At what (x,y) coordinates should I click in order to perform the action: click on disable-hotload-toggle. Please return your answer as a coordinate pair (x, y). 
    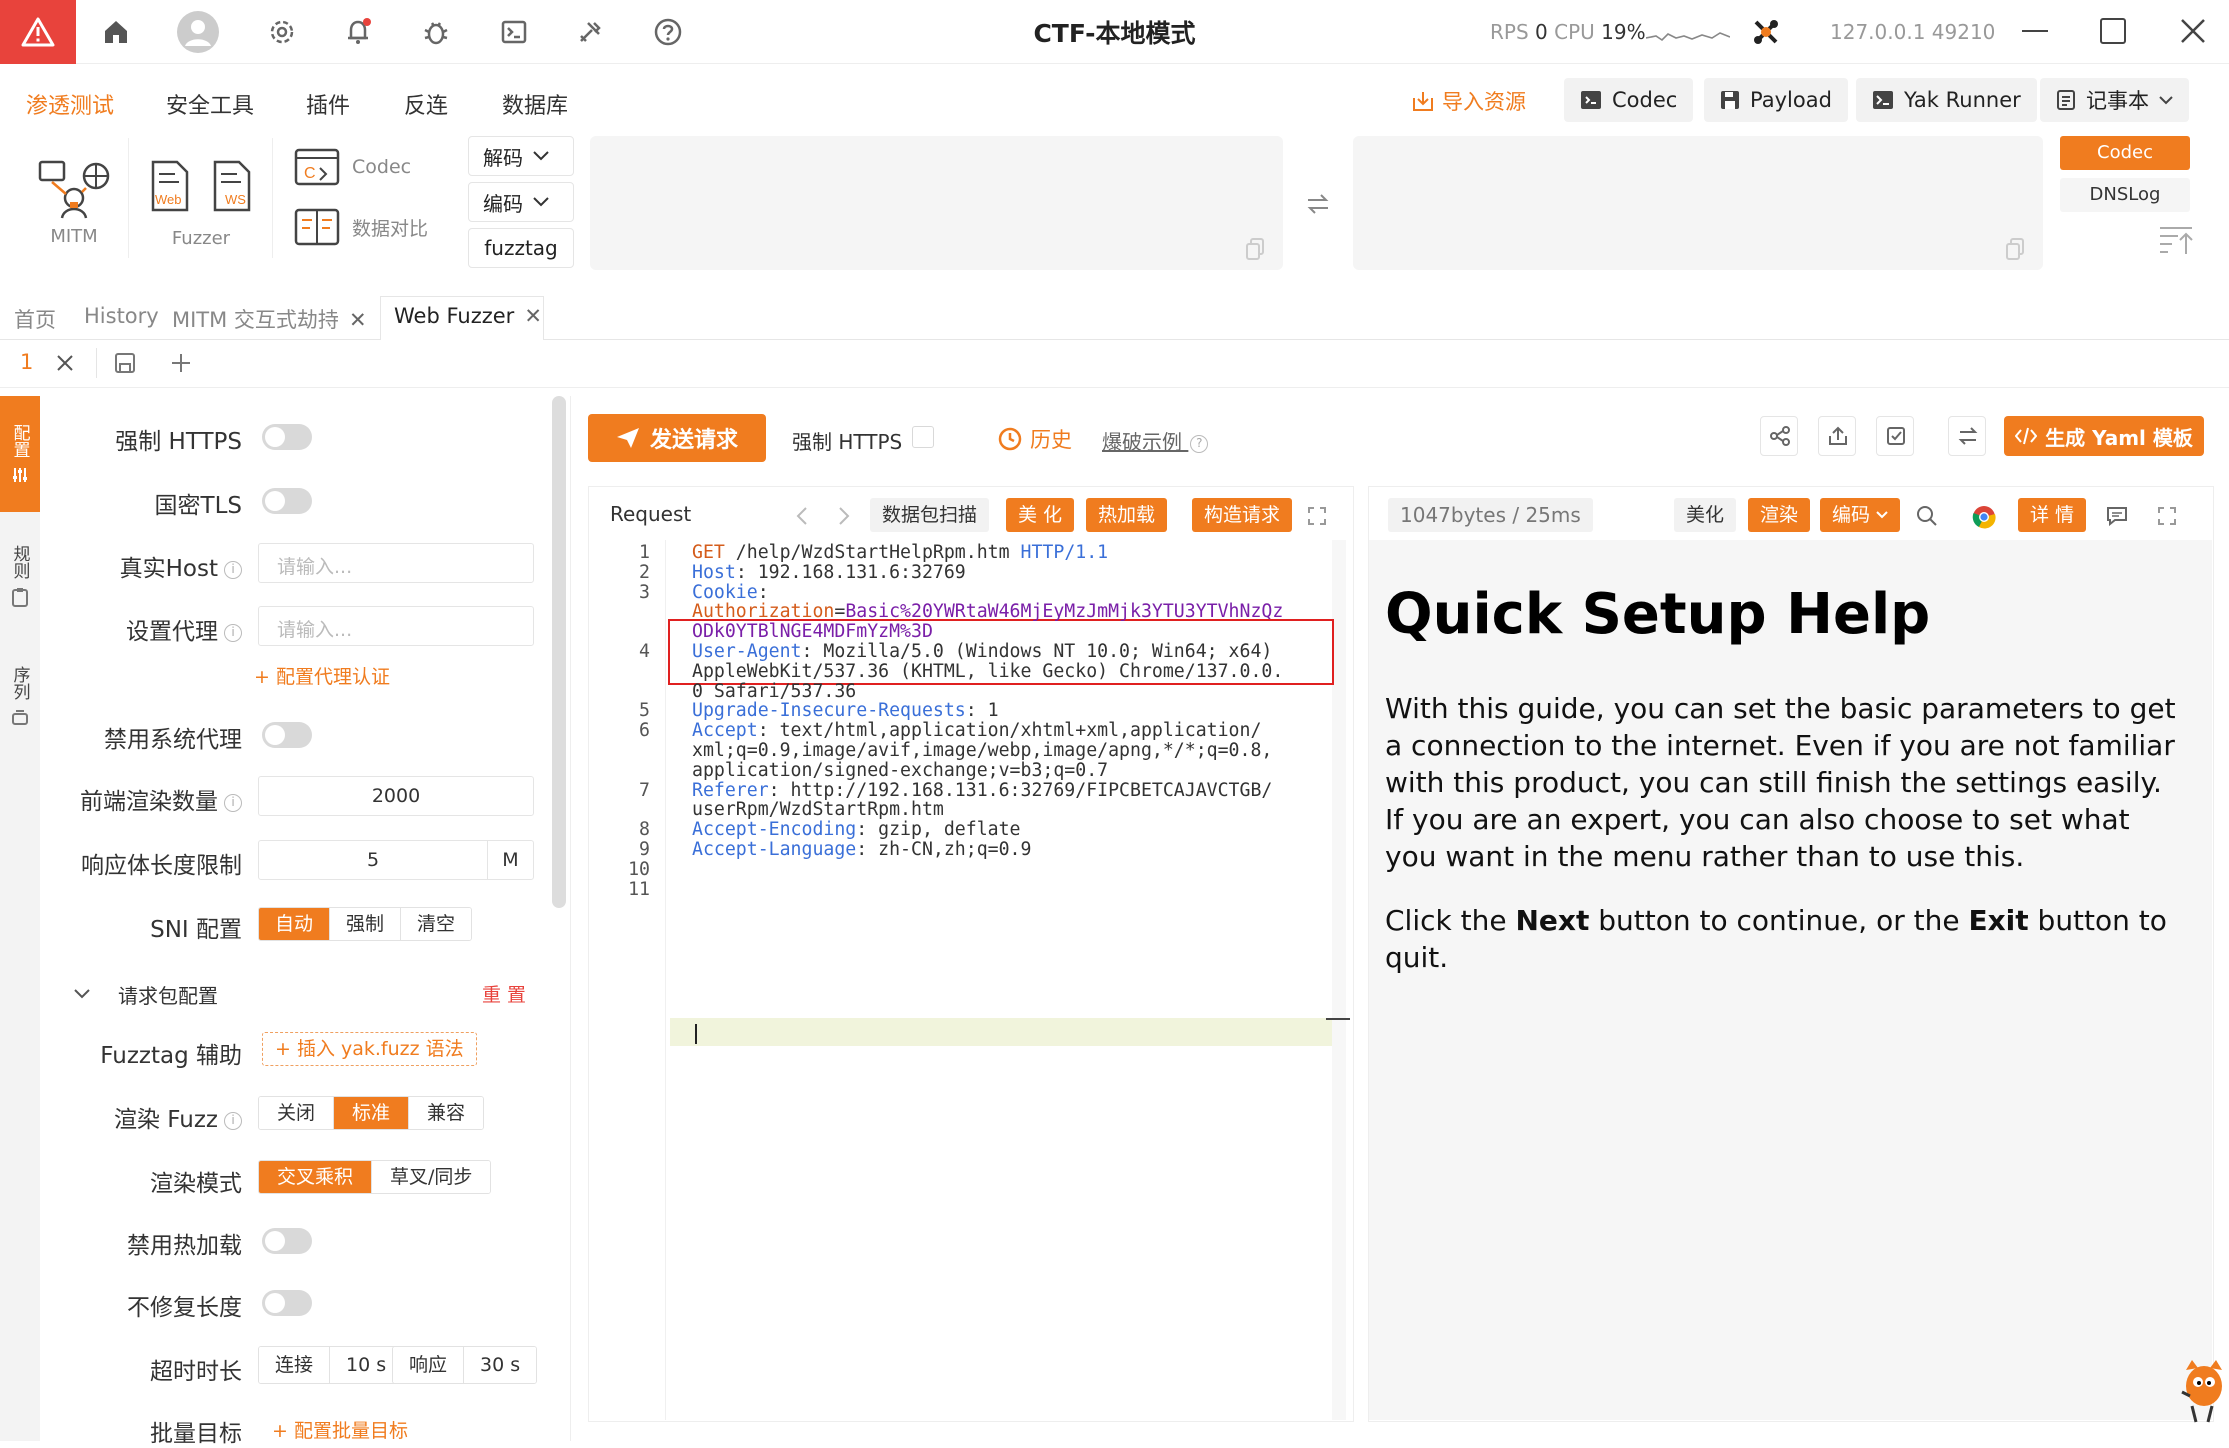
    Looking at the image, I should click on (287, 1241).